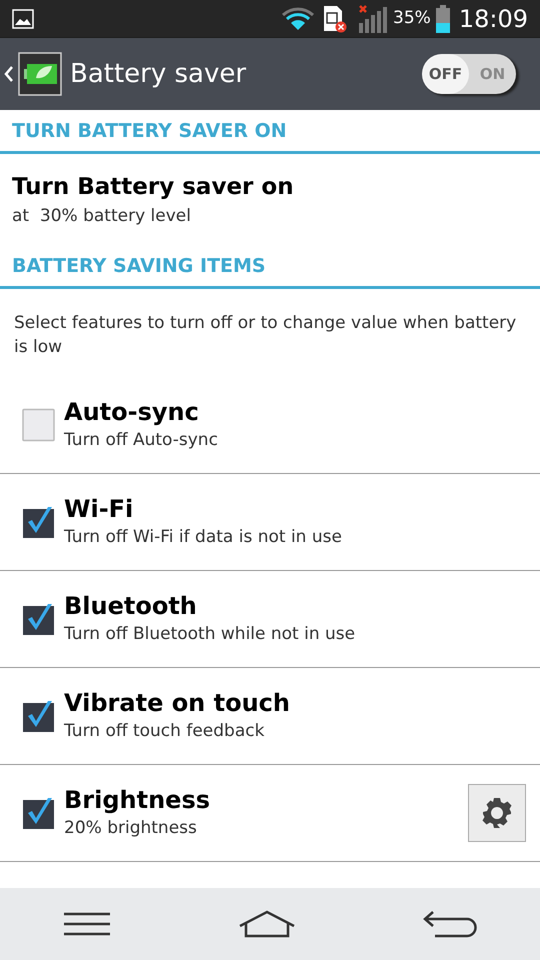 The height and width of the screenshot is (960, 540). What do you see at coordinates (132, 412) in the screenshot?
I see `item-title: Auto-sync` at bounding box center [132, 412].